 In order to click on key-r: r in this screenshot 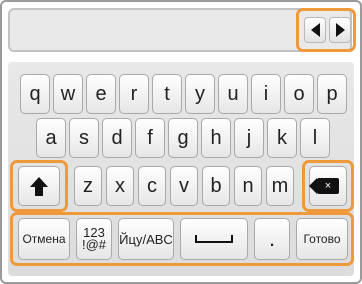, I will do `click(134, 94)`.